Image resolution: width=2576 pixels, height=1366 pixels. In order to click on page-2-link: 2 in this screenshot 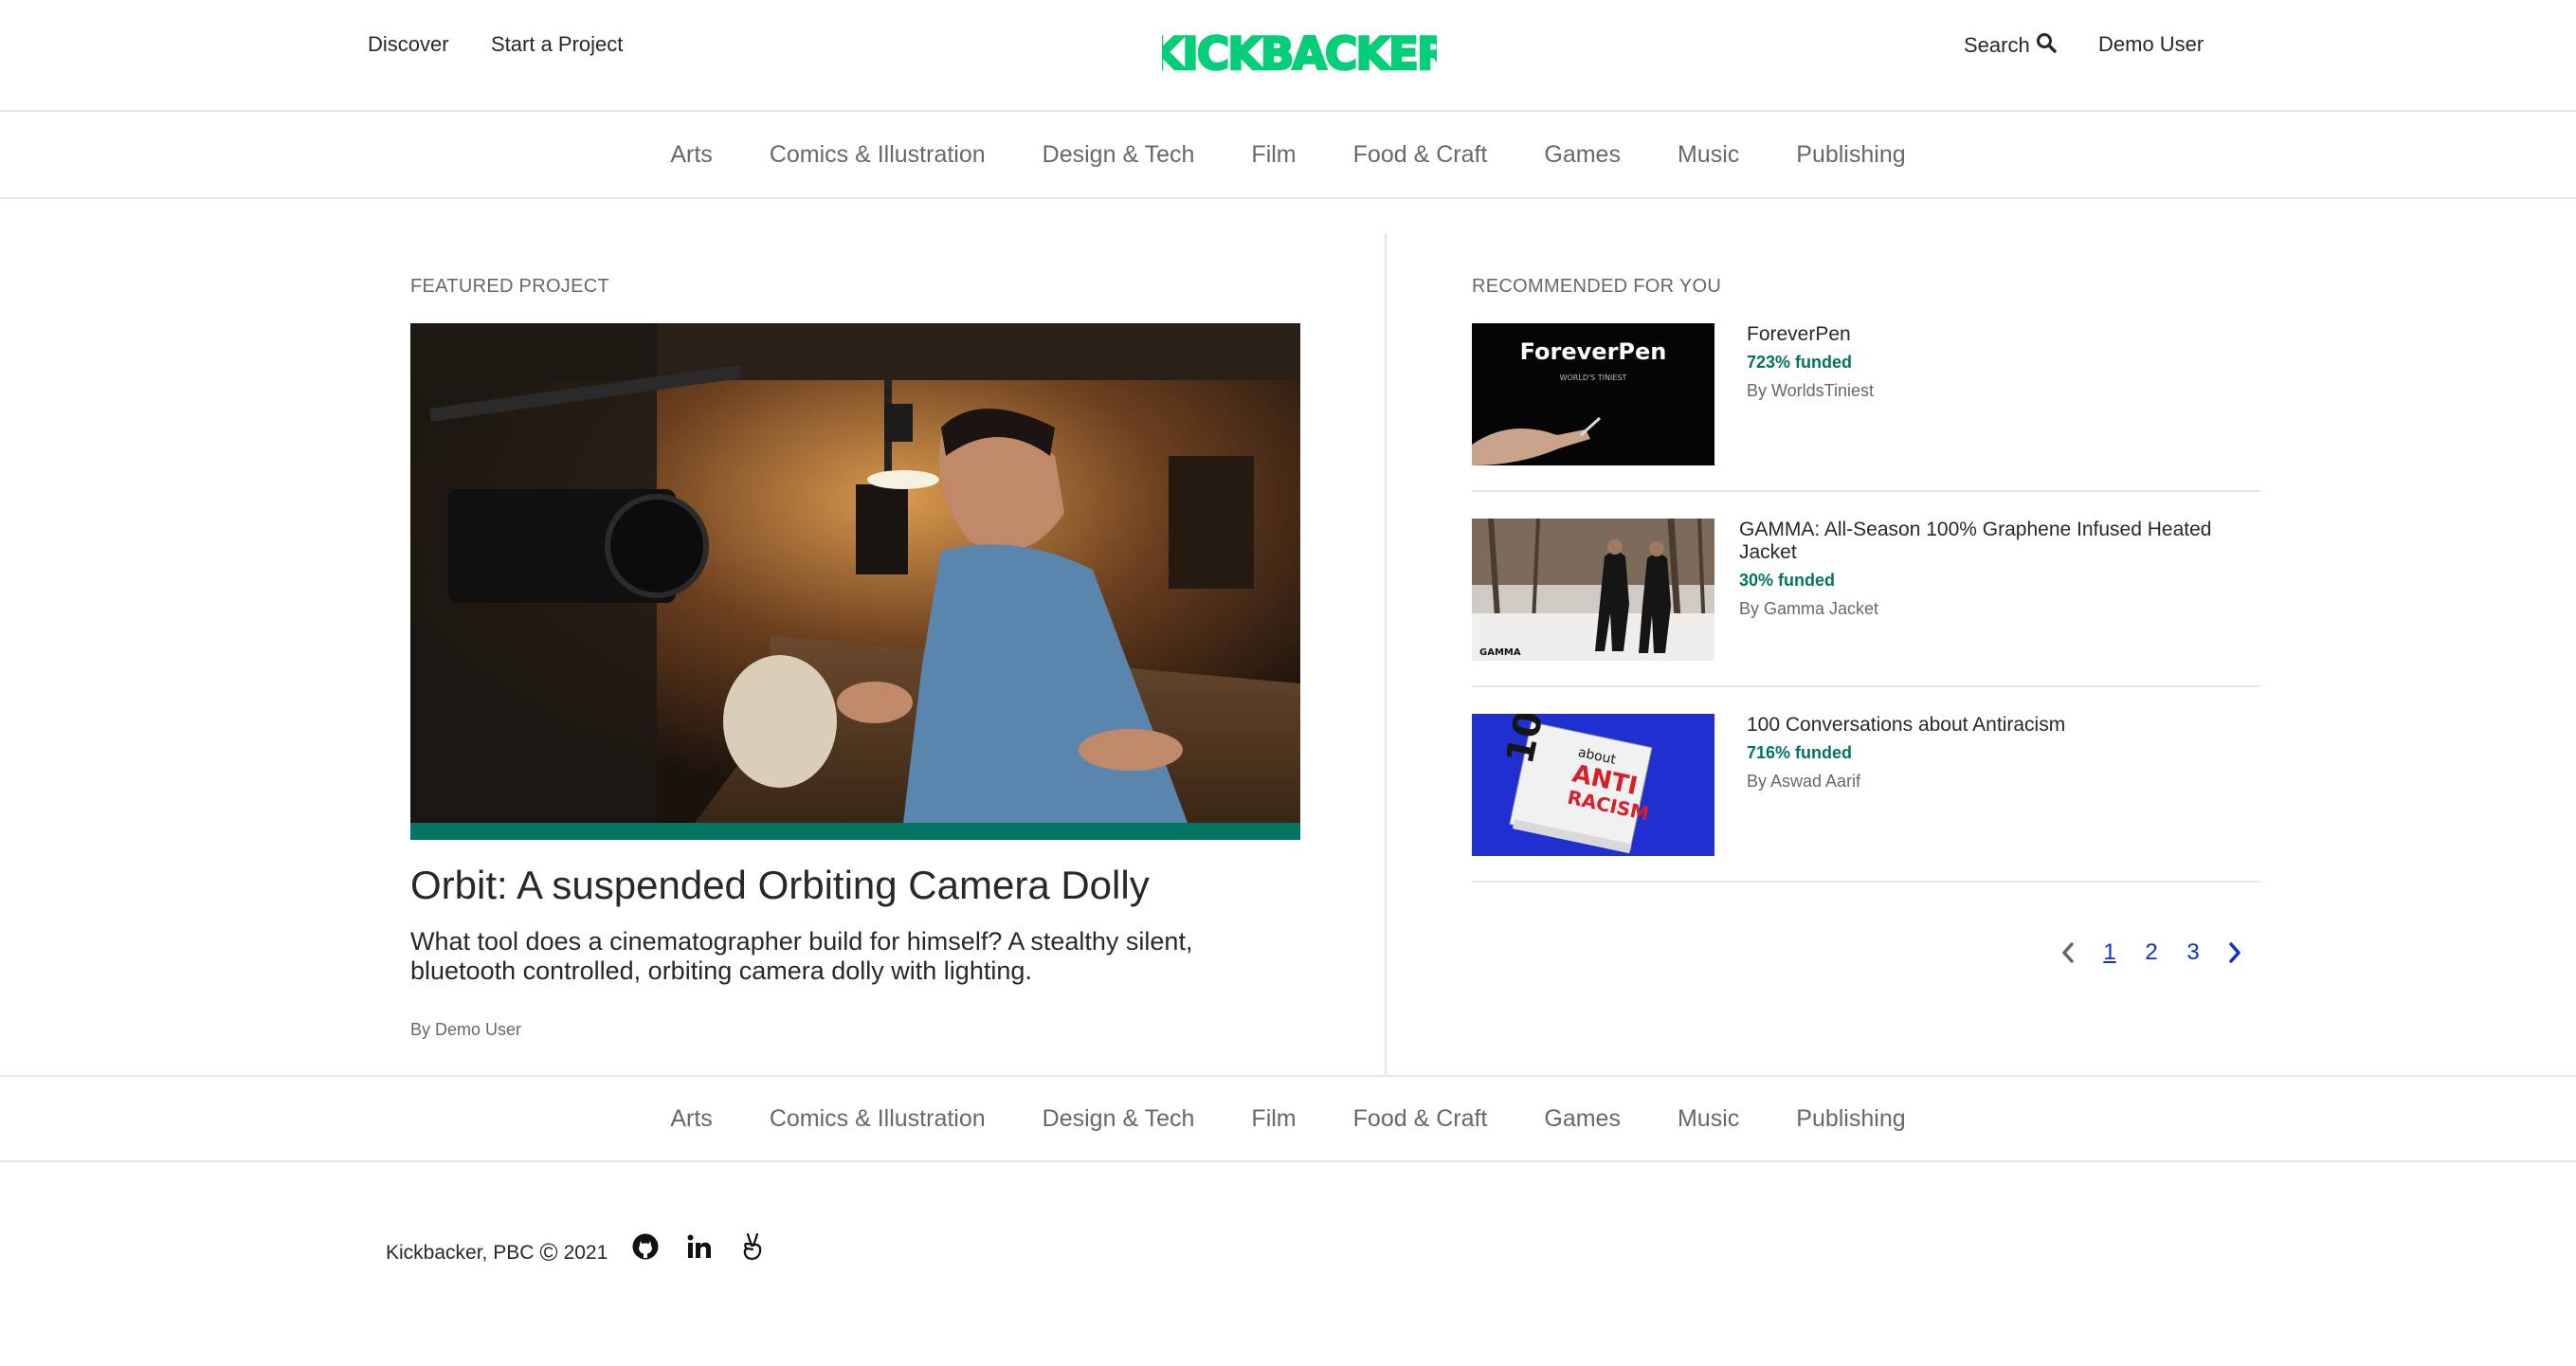, I will do `click(2151, 952)`.